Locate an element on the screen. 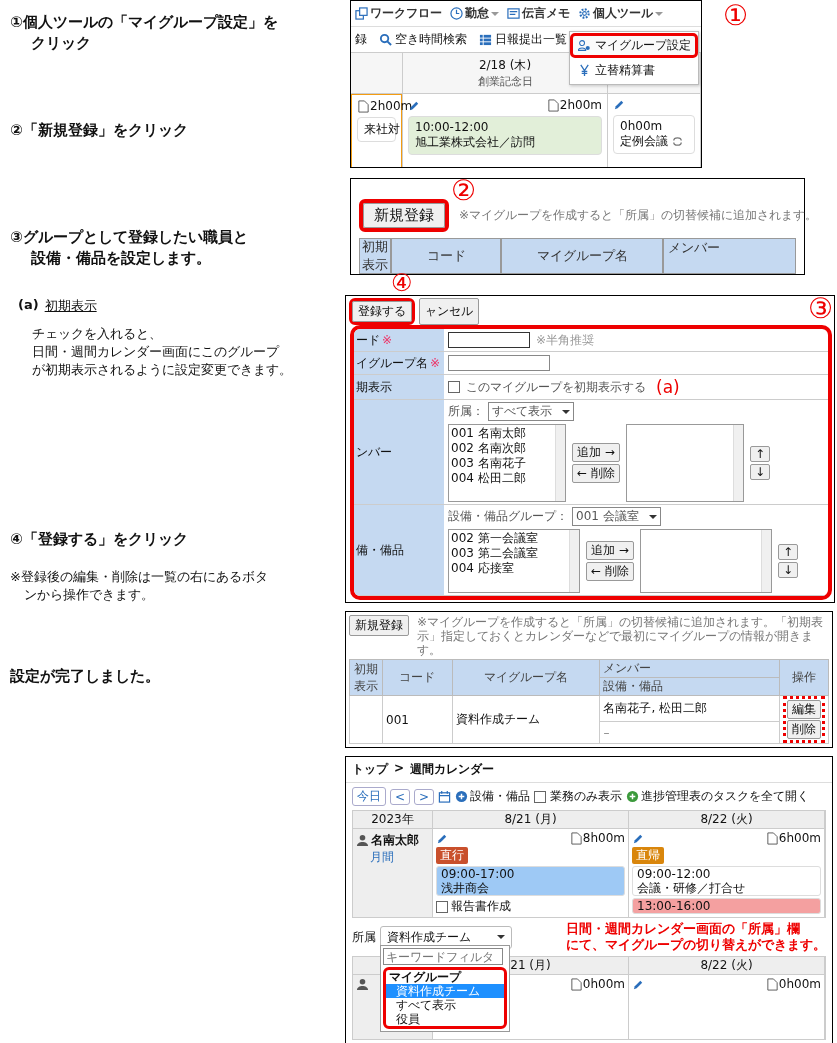 The image size is (837, 1043). list-item: 002 第一会議室 is located at coordinates (509, 538).